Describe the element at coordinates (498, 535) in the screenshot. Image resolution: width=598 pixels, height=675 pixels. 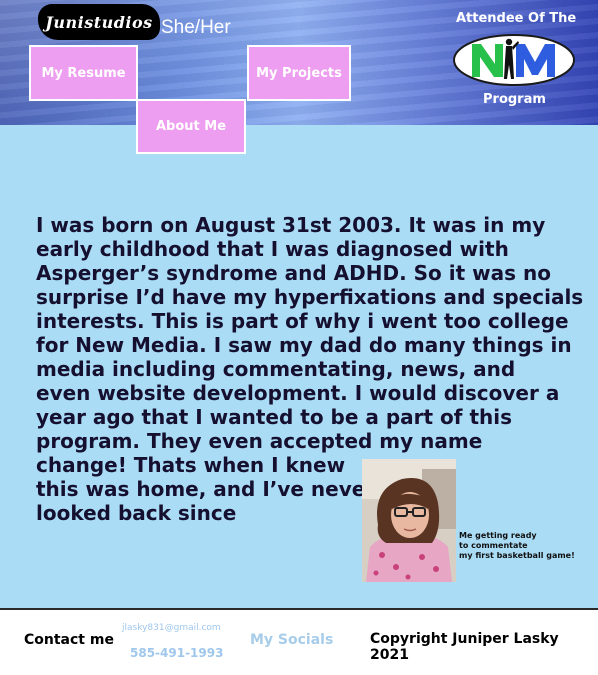
I see `caption-line: Me getting ready` at that location.